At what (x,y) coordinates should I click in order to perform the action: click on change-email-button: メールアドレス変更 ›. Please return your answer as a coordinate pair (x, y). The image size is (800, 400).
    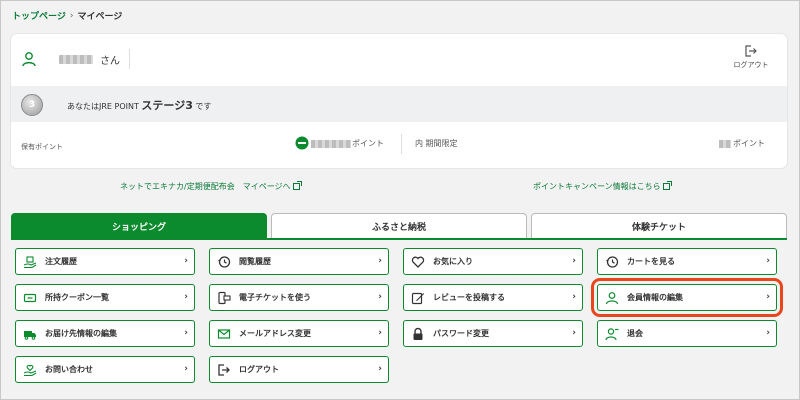
    Looking at the image, I should click on (299, 333).